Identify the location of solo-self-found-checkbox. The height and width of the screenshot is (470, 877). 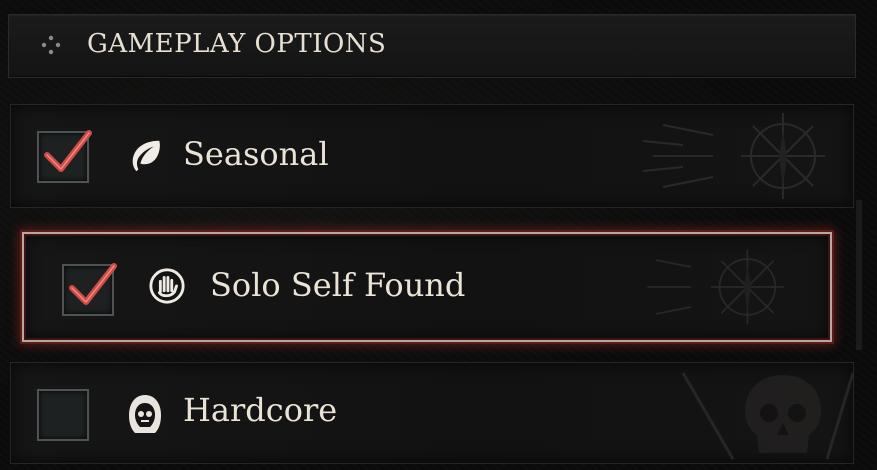
(89, 289).